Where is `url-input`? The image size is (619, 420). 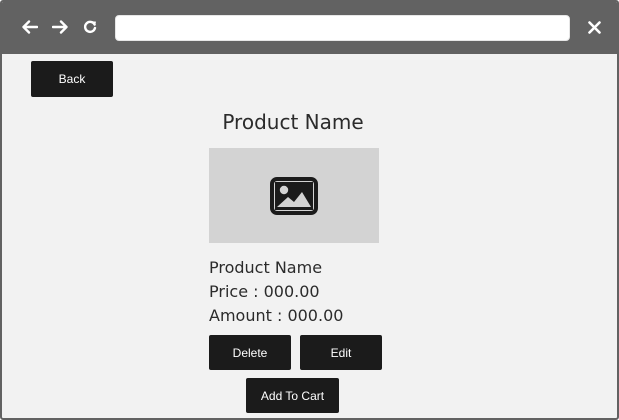
url-input is located at coordinates (342, 28).